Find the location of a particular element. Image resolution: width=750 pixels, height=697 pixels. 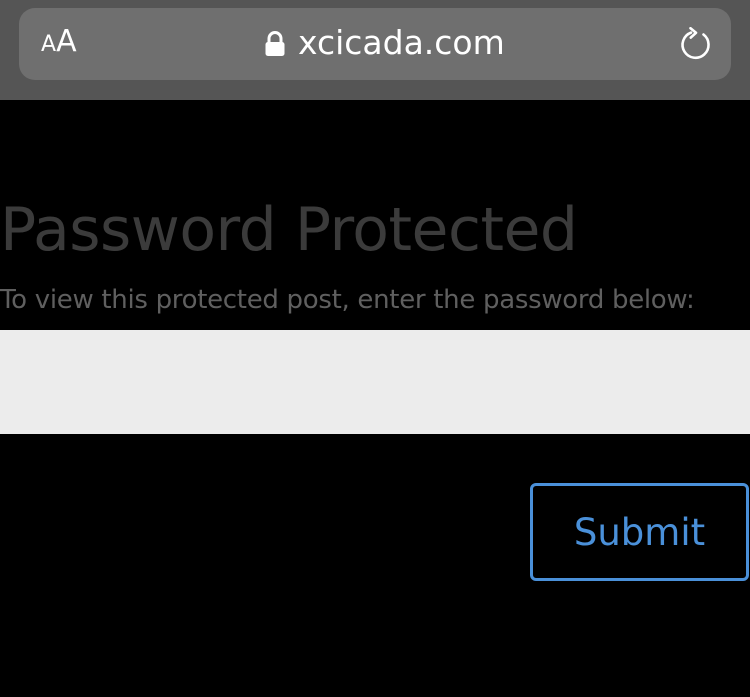

page-title: Password Protected is located at coordinates (289, 230).